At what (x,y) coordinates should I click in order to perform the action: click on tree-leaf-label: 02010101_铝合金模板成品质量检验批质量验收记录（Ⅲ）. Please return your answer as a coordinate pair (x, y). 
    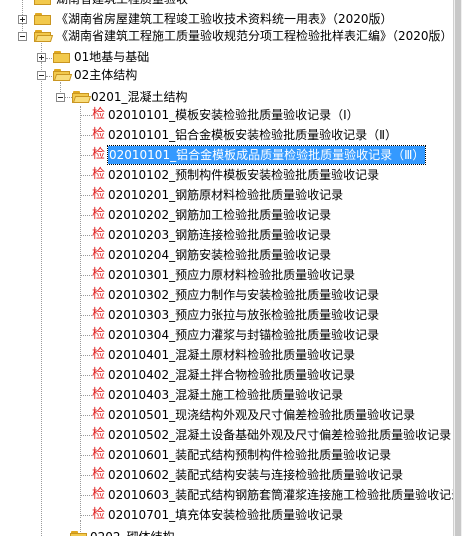
    Looking at the image, I should click on (266, 155).